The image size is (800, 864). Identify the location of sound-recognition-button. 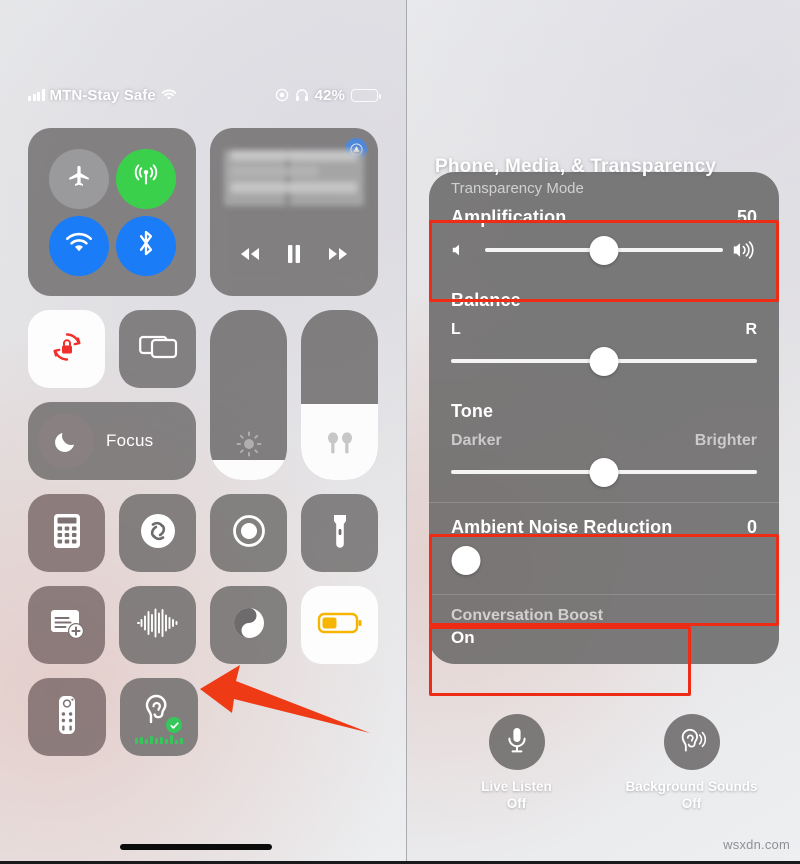
(157, 625).